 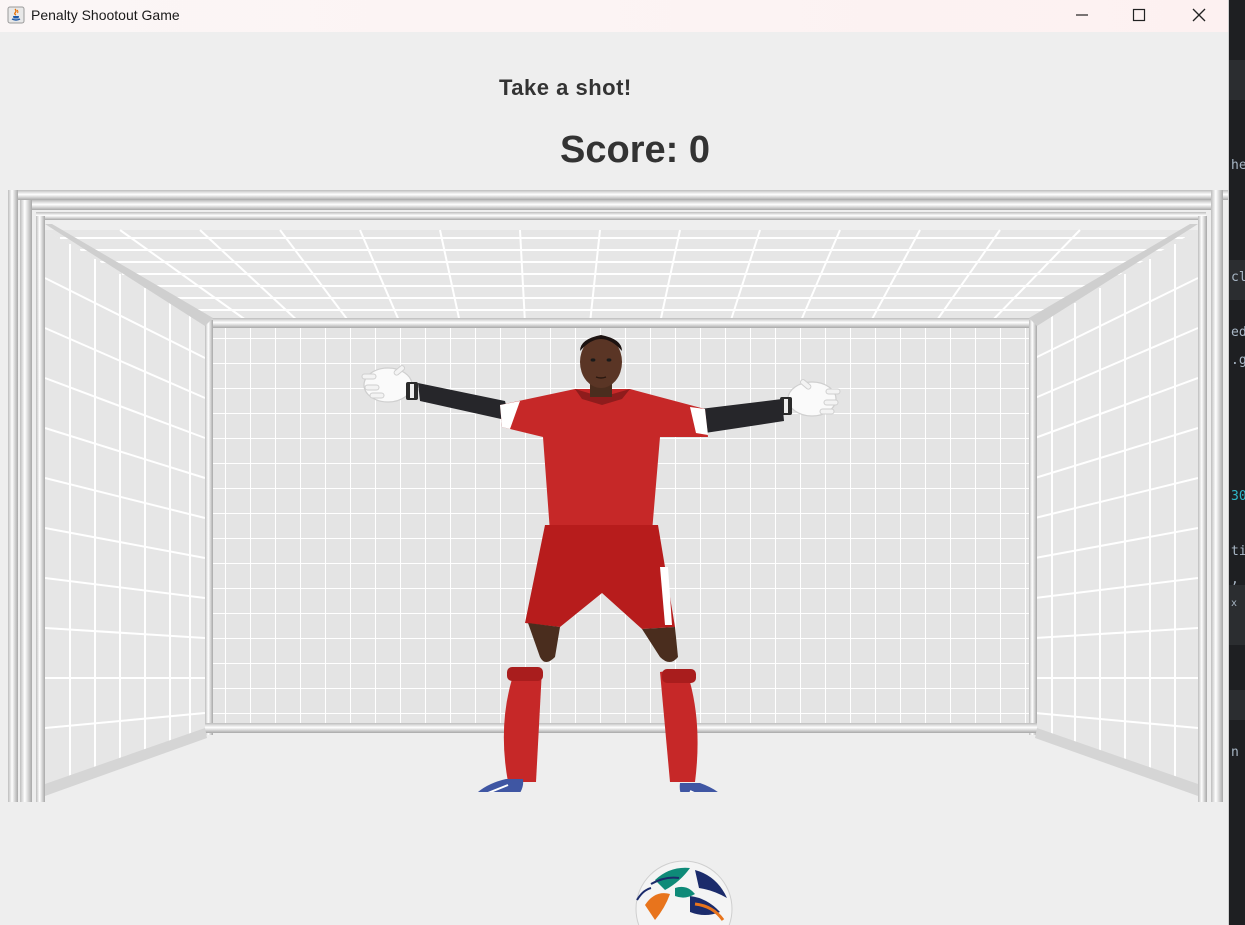 What do you see at coordinates (685, 892) in the screenshot?
I see `soccer-ball-icon` at bounding box center [685, 892].